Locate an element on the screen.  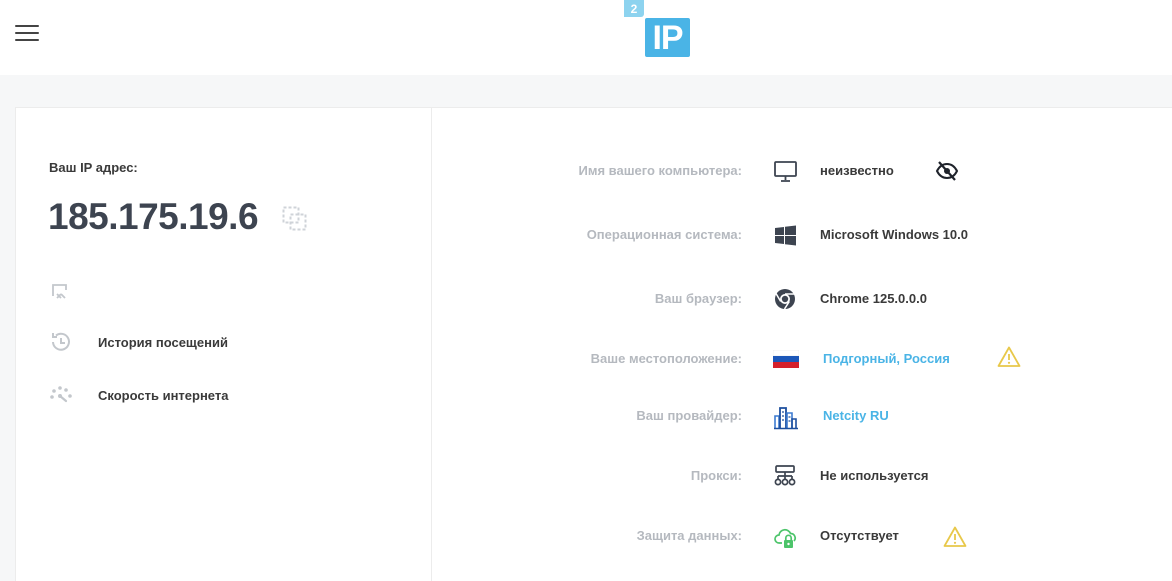
site-logo: 2 IP is located at coordinates (658, 29).